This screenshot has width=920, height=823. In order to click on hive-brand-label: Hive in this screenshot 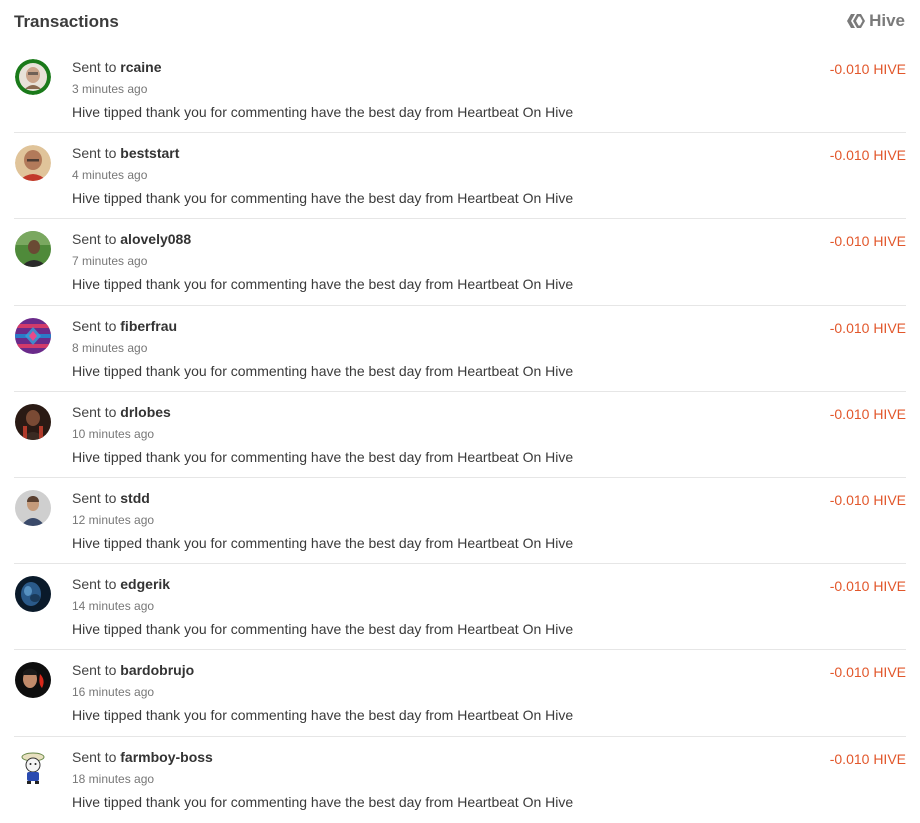, I will do `click(887, 20)`.